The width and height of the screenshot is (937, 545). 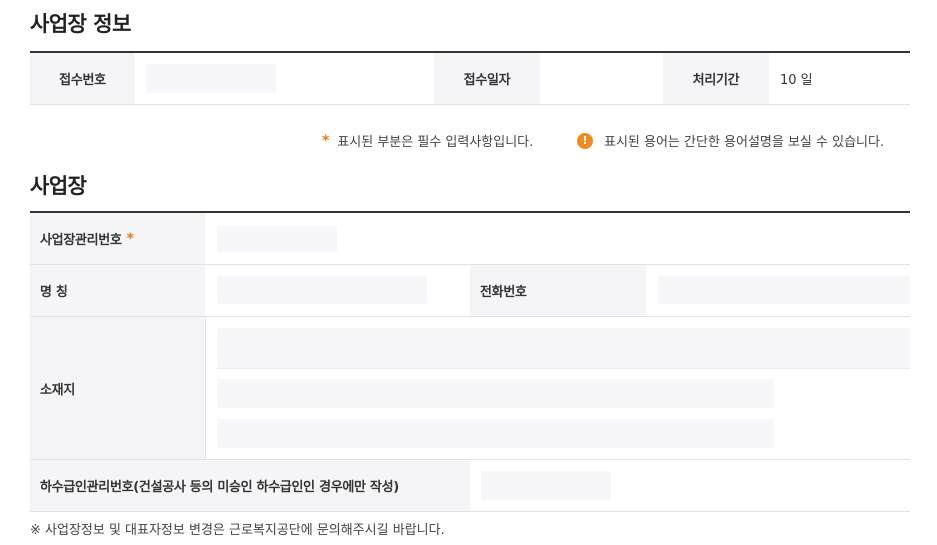 What do you see at coordinates (237, 530) in the screenshot?
I see `footnote: ※ 사업장정보 및 대표자정보 변경은 근로복지공단에 문의해주시길 바랍니다.` at bounding box center [237, 530].